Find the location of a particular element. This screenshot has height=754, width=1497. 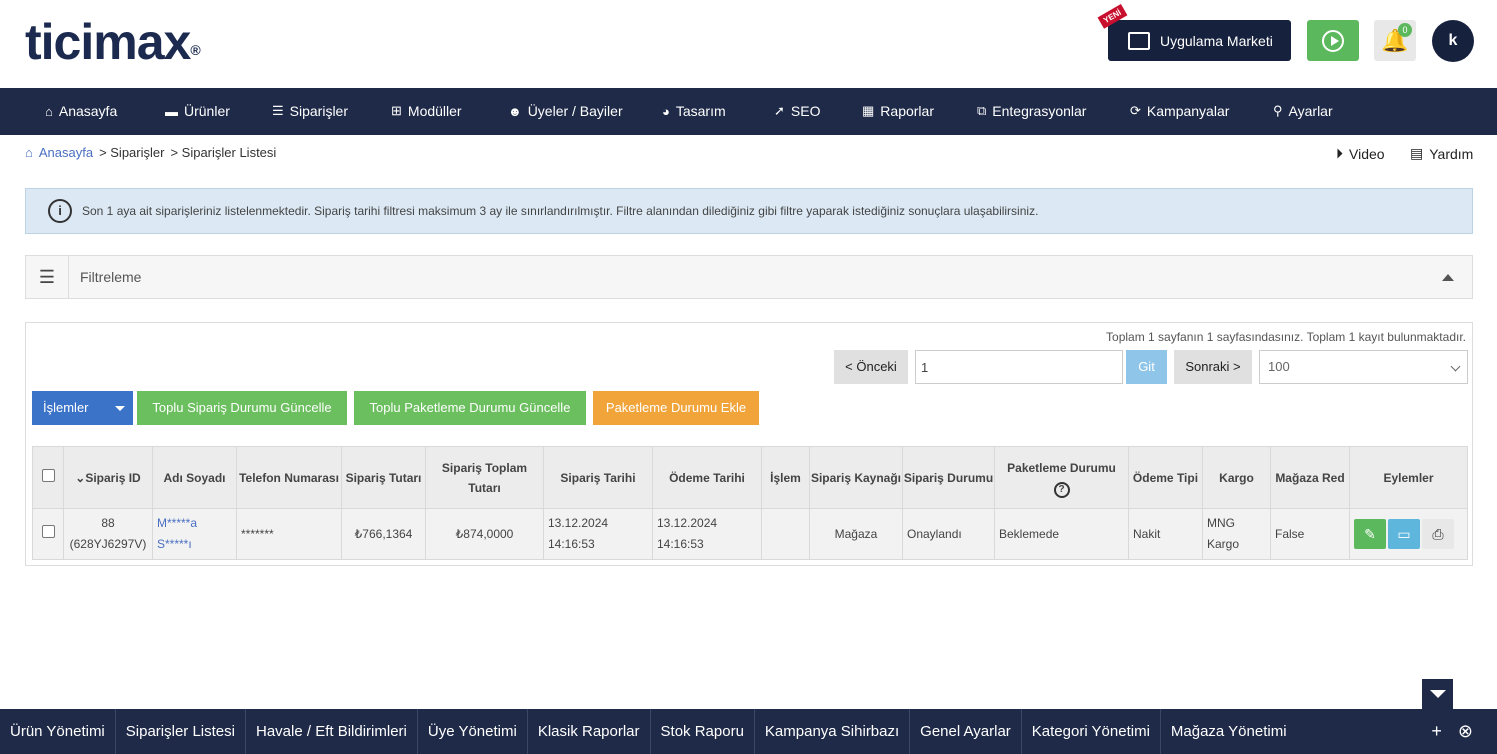

cell-source: Mağaza is located at coordinates (856, 534).